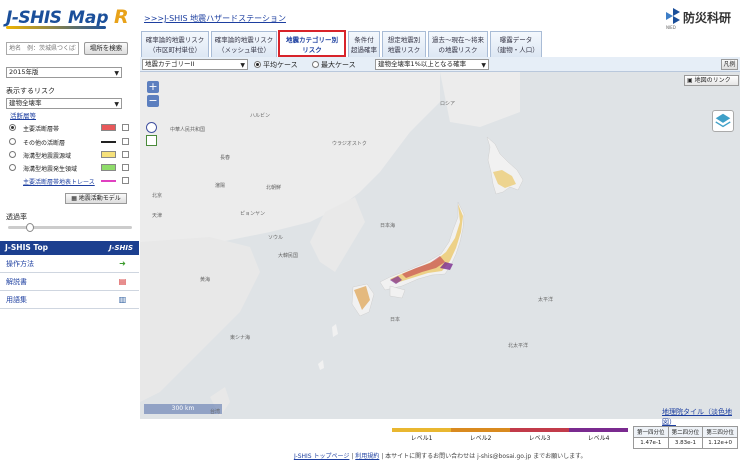 The image size is (740, 463). Describe the element at coordinates (23, 115) in the screenshot. I see `faults-section-label: 活断層等` at that location.